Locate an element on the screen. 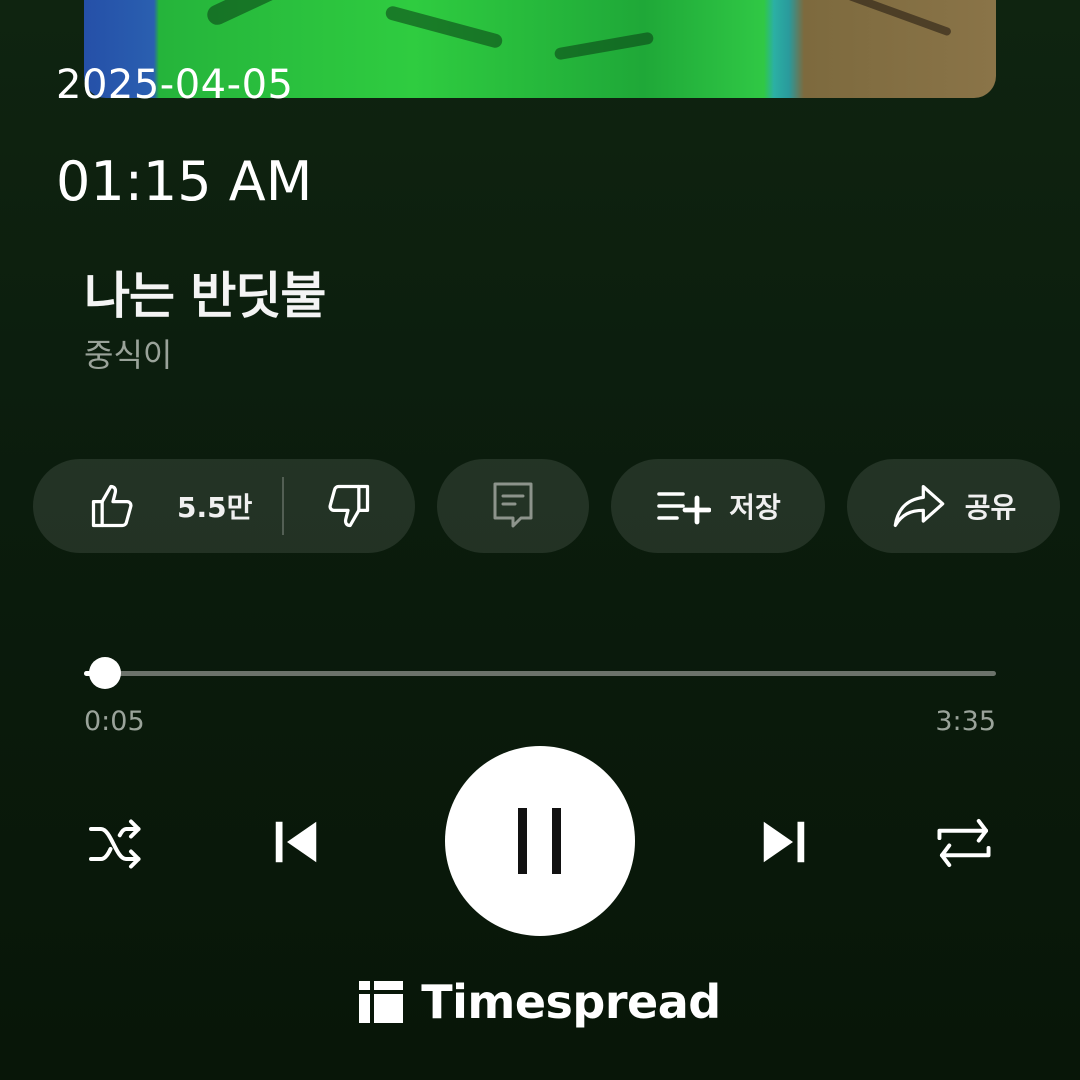 Image resolution: width=1080 pixels, height=1080 pixels. progress-bar is located at coordinates (540, 673).